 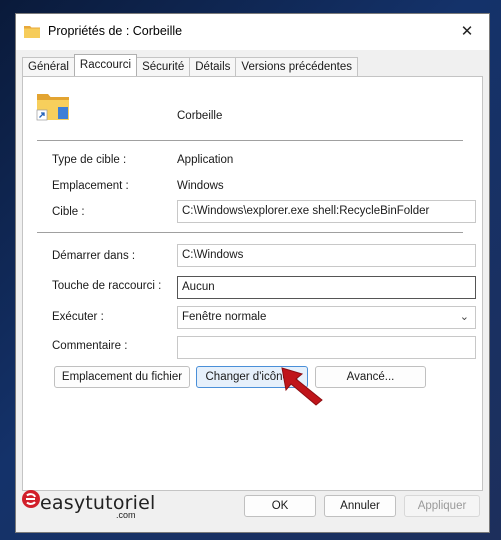 What do you see at coordinates (224, 317) in the screenshot?
I see `run-select-value: Fenêtre normale` at bounding box center [224, 317].